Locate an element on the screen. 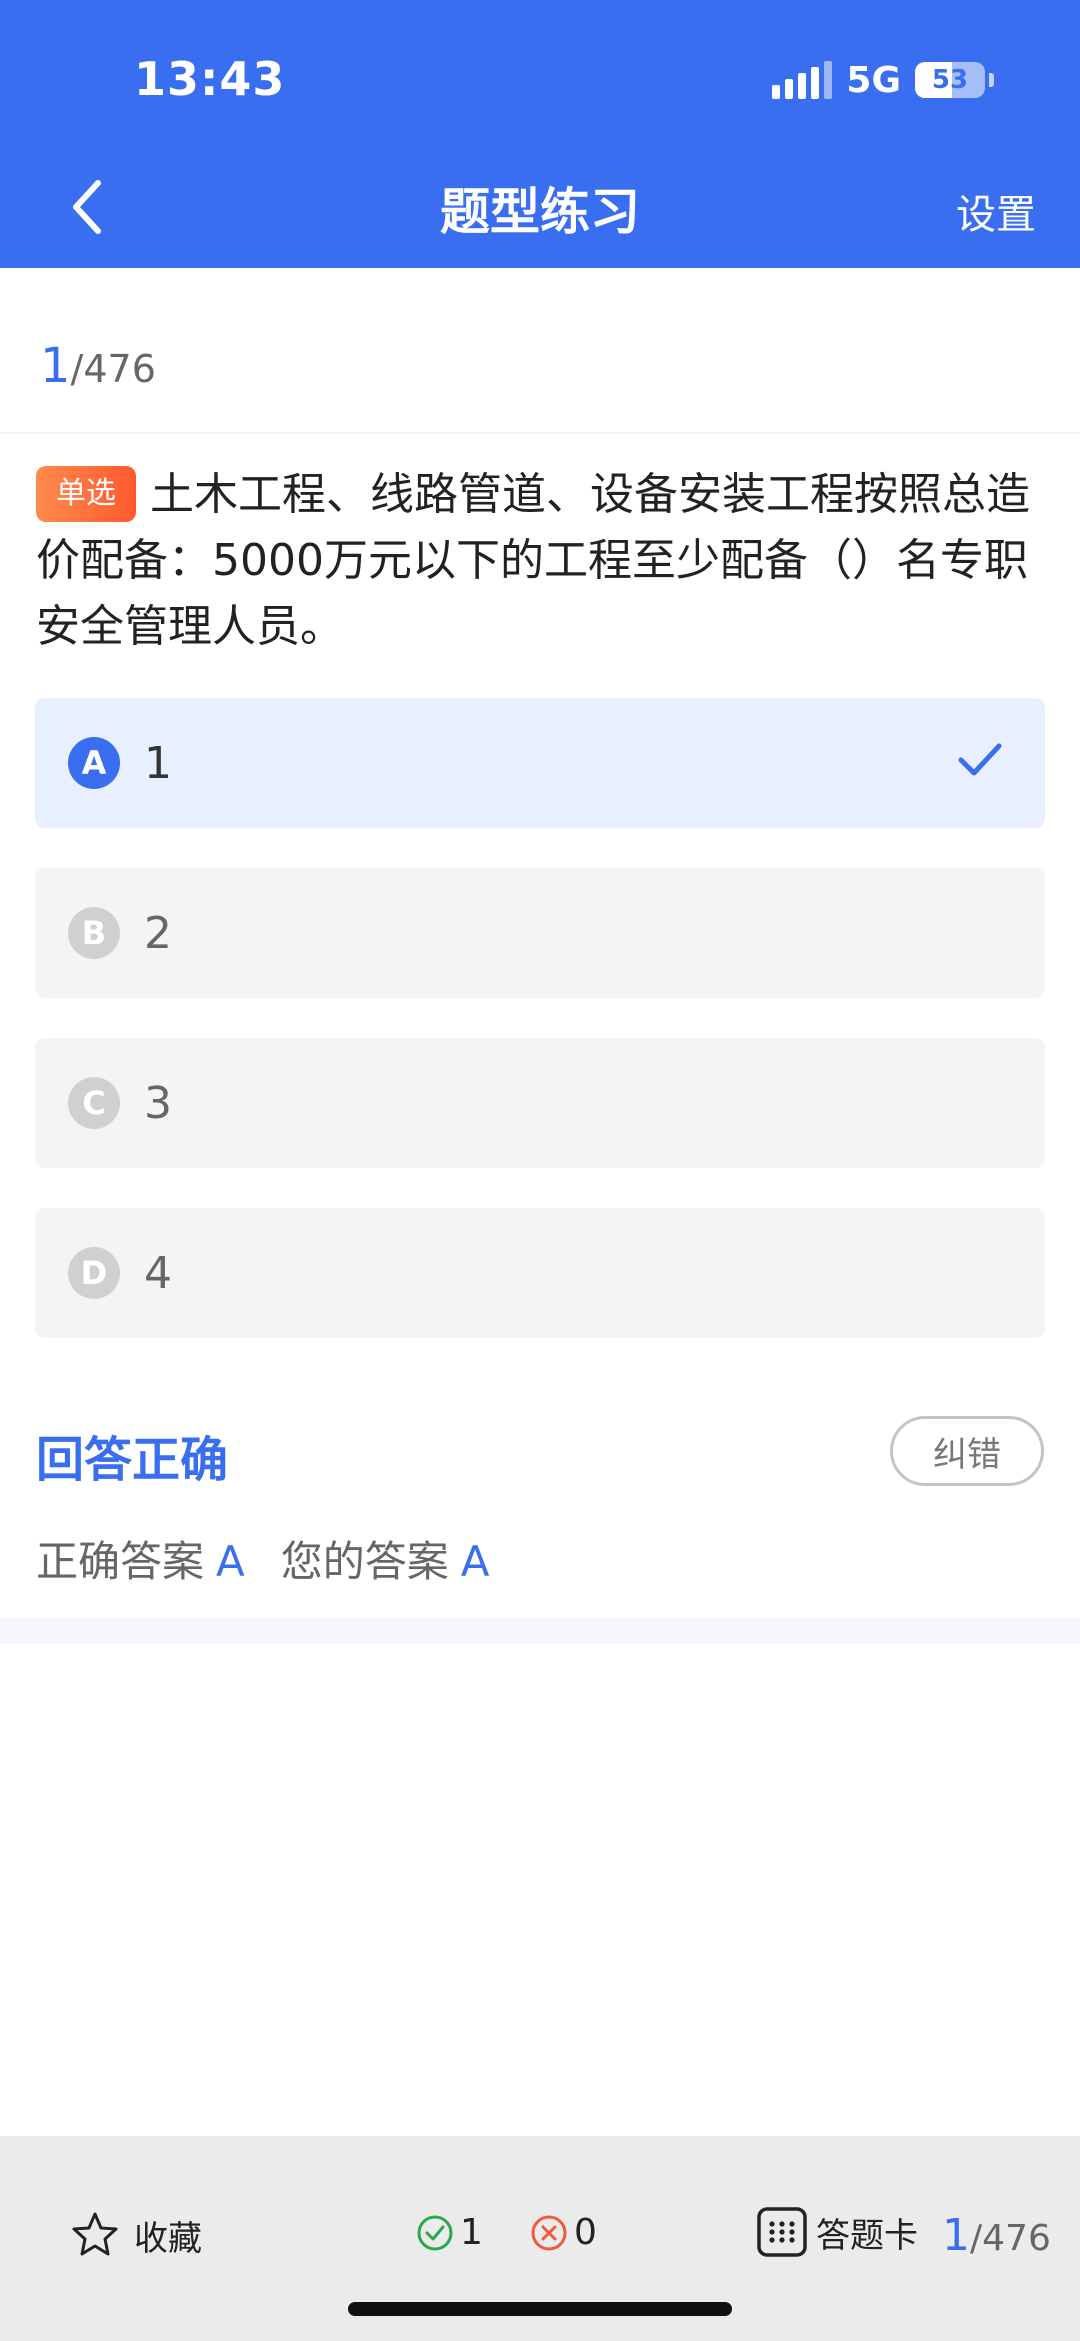  option-a: A 1 is located at coordinates (540, 763).